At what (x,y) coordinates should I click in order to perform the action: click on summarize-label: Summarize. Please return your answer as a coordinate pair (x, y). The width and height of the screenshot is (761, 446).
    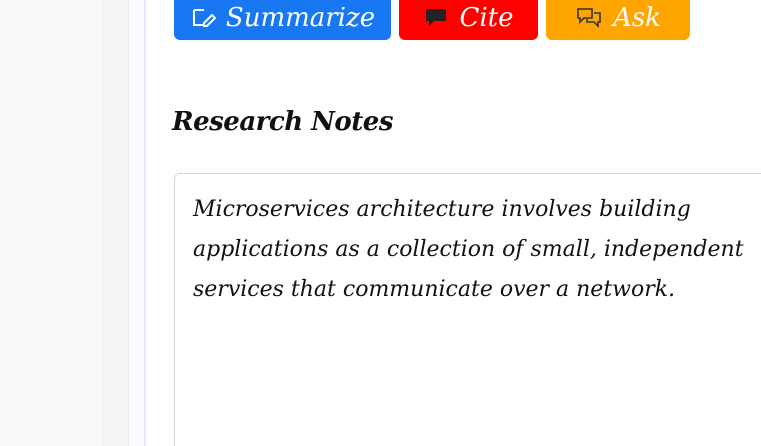
    Looking at the image, I should click on (300, 18).